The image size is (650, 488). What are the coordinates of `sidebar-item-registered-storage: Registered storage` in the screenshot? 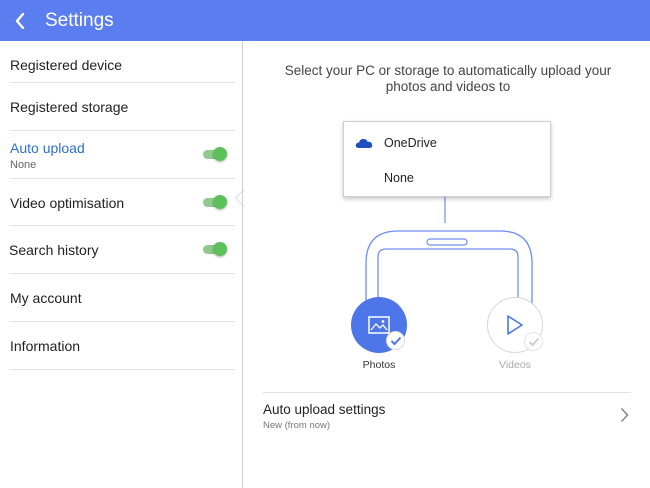 It's located at (117, 107).